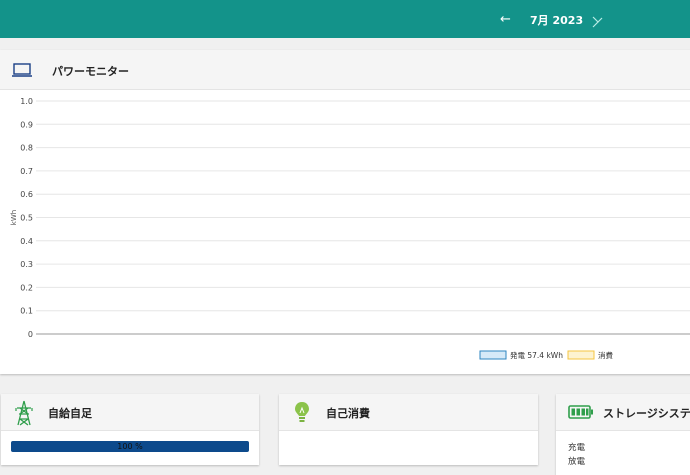 Image resolution: width=690 pixels, height=475 pixels. Describe the element at coordinates (26, 124) in the screenshot. I see `y-tick-label: 0.9` at that location.